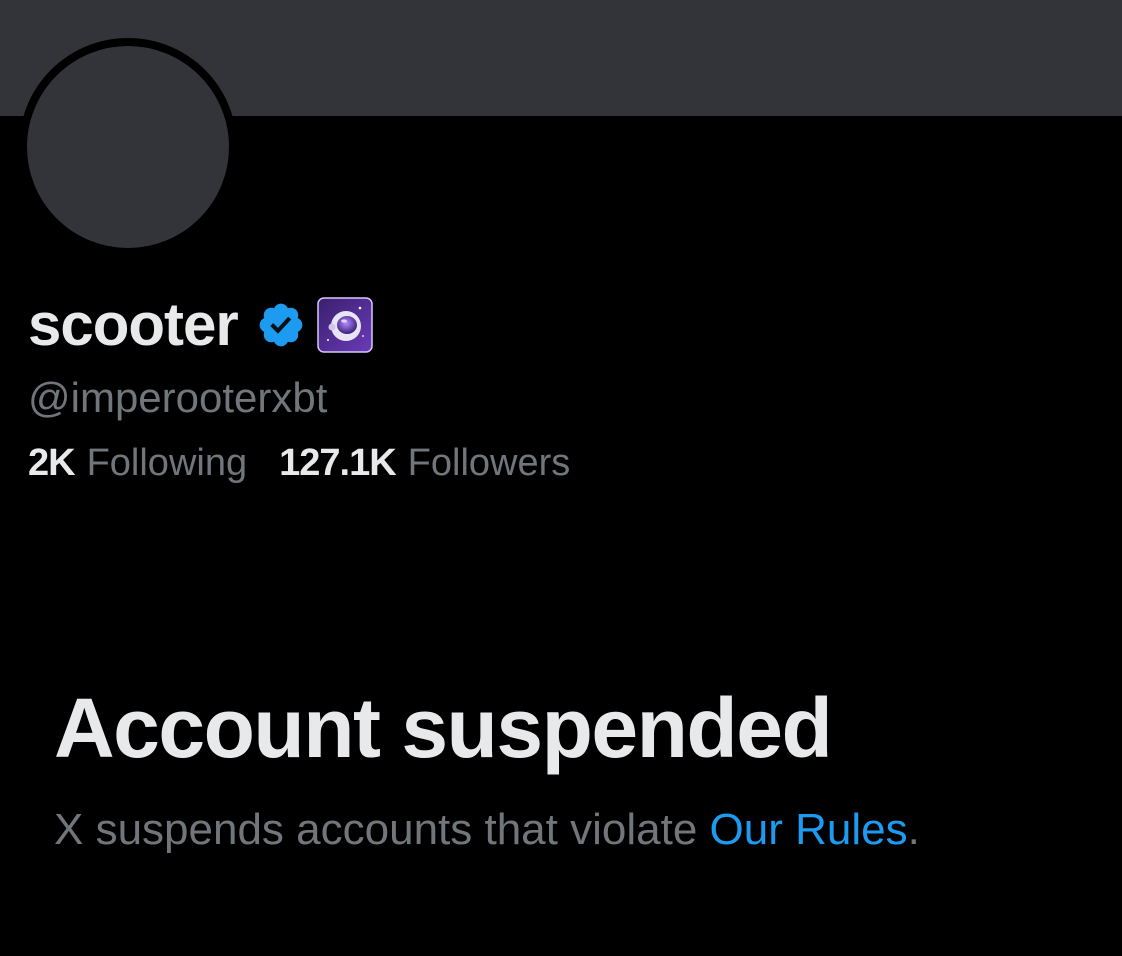 This screenshot has width=1122, height=956. I want to click on suspension-description-prefix: X suspends accounts that violate, so click(382, 829).